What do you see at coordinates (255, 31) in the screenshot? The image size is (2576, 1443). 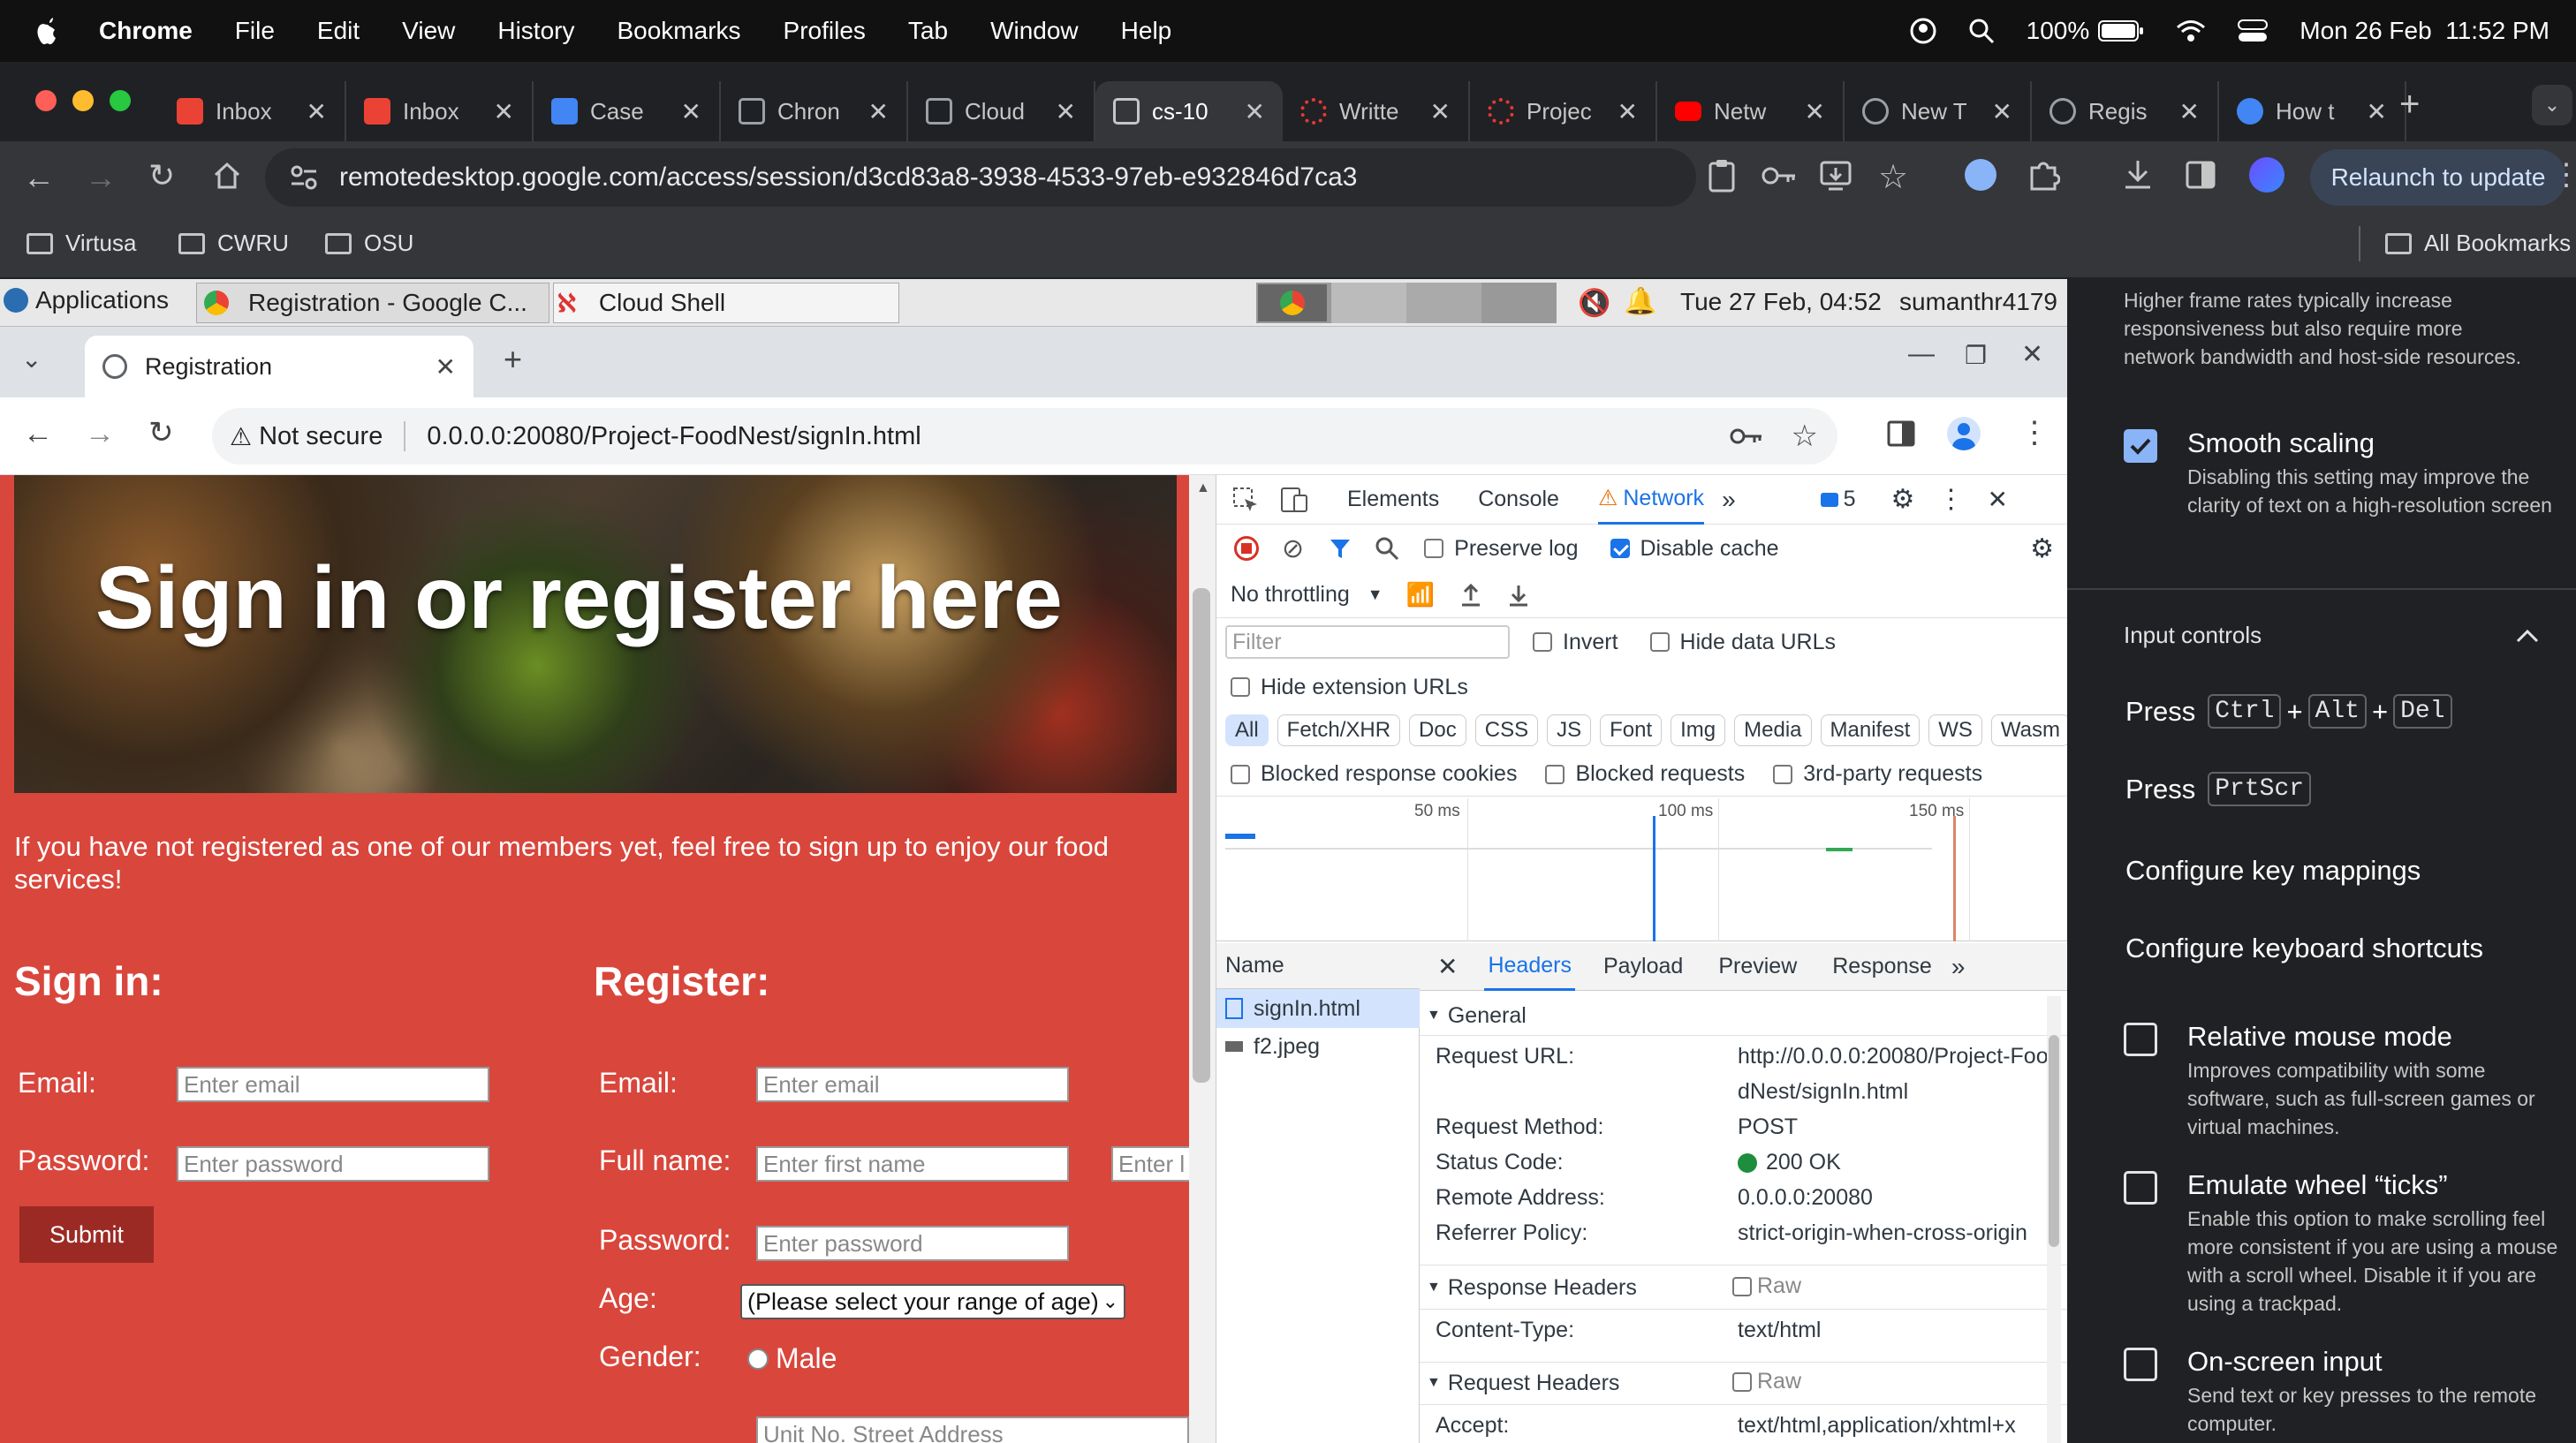 I see `menu-file: File` at bounding box center [255, 31].